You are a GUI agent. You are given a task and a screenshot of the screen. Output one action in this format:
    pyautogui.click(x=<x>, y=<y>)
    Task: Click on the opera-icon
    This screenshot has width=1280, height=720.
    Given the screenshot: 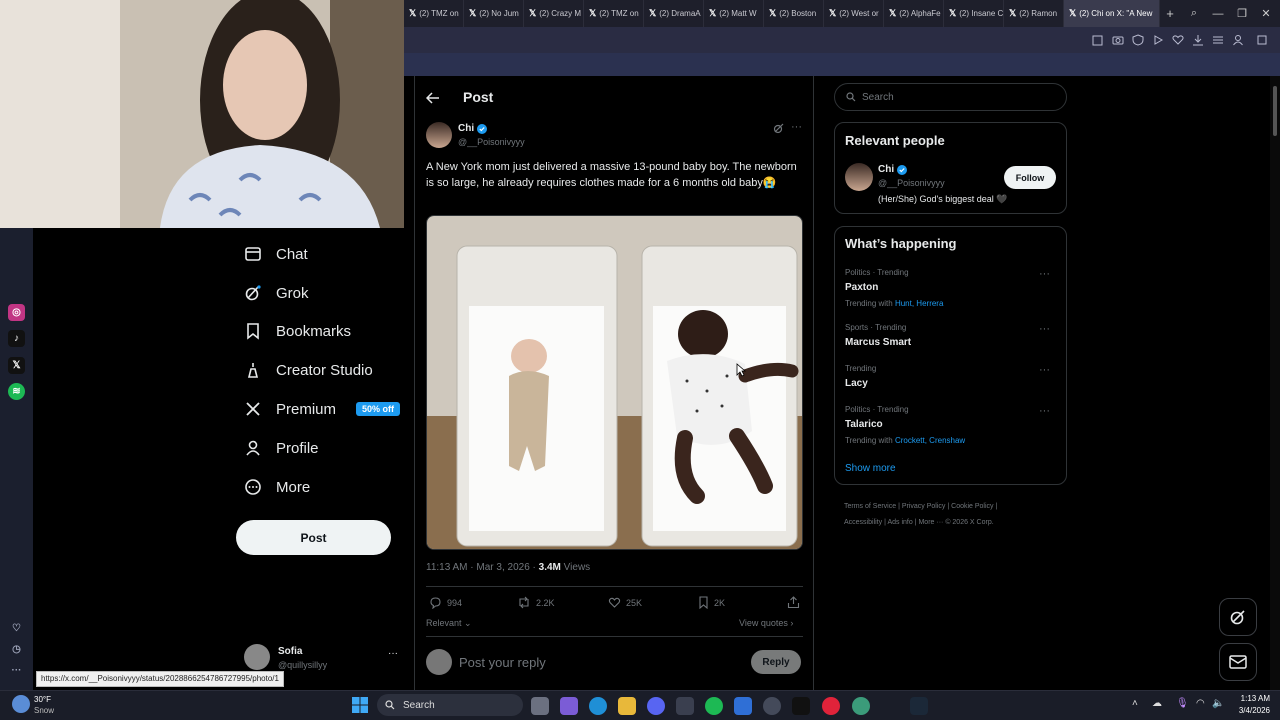 What is the action you would take?
    pyautogui.click(x=831, y=706)
    